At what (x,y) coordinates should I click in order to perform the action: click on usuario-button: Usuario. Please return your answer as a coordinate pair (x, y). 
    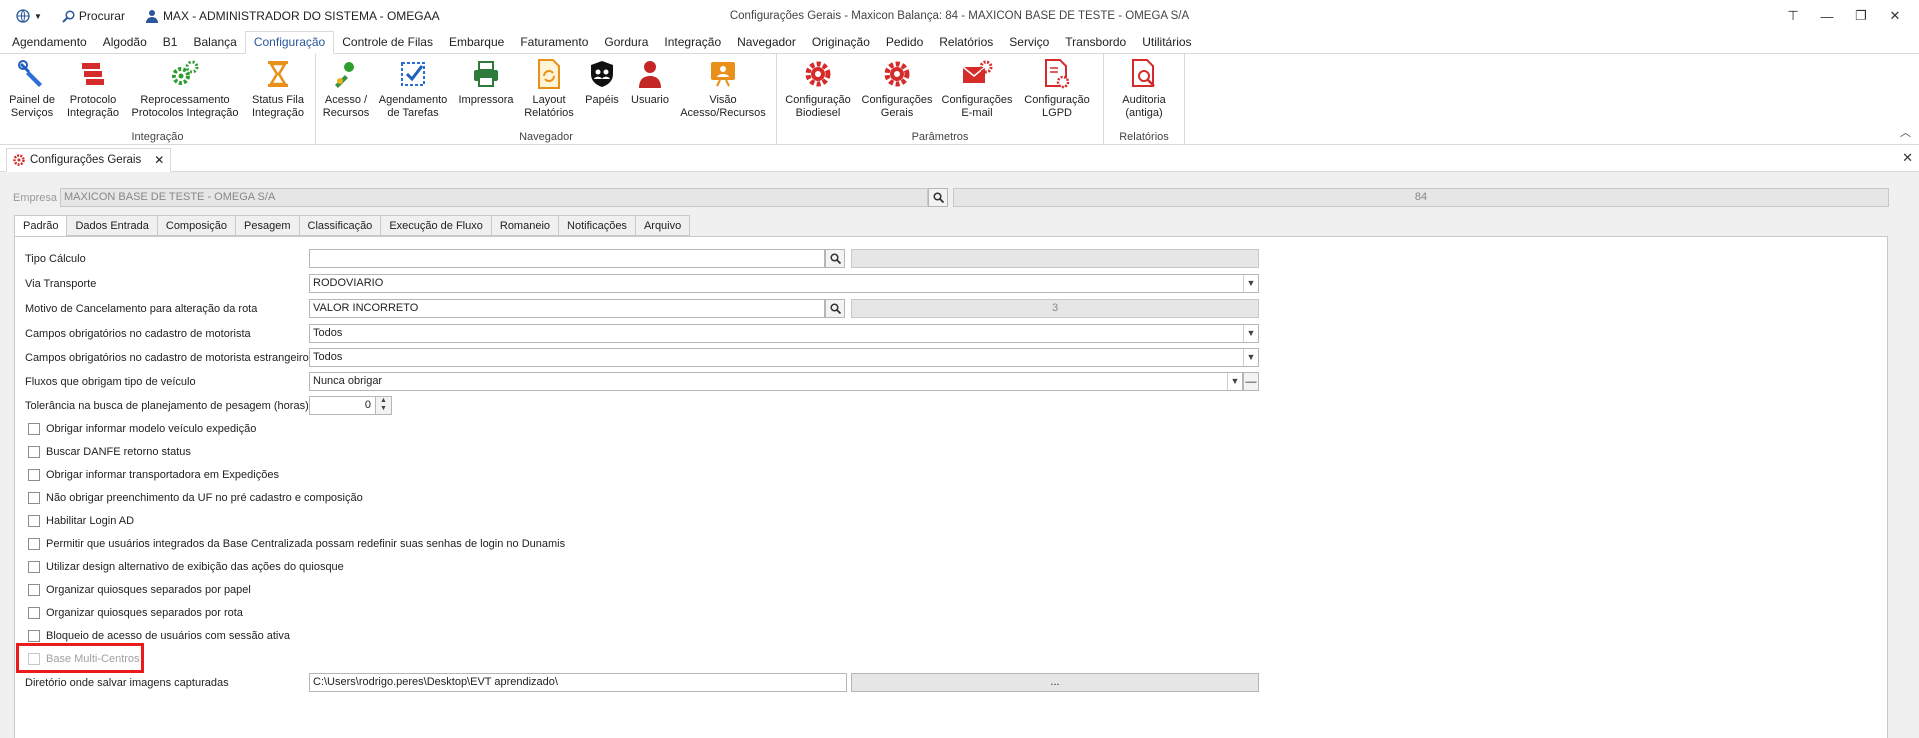
    Looking at the image, I should click on (650, 82).